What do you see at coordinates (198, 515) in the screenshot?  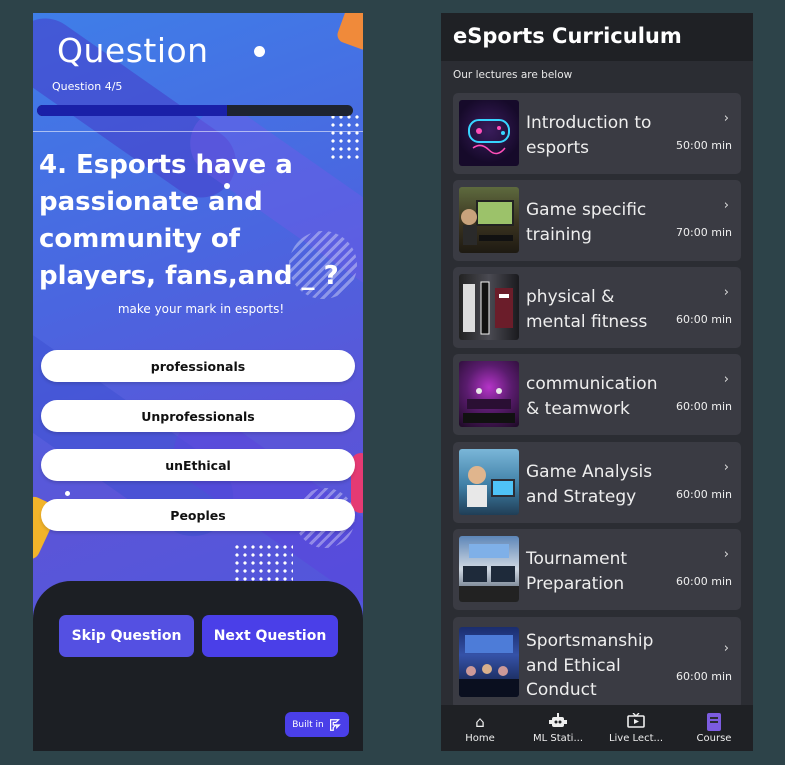 I see `answer-option: Peoples` at bounding box center [198, 515].